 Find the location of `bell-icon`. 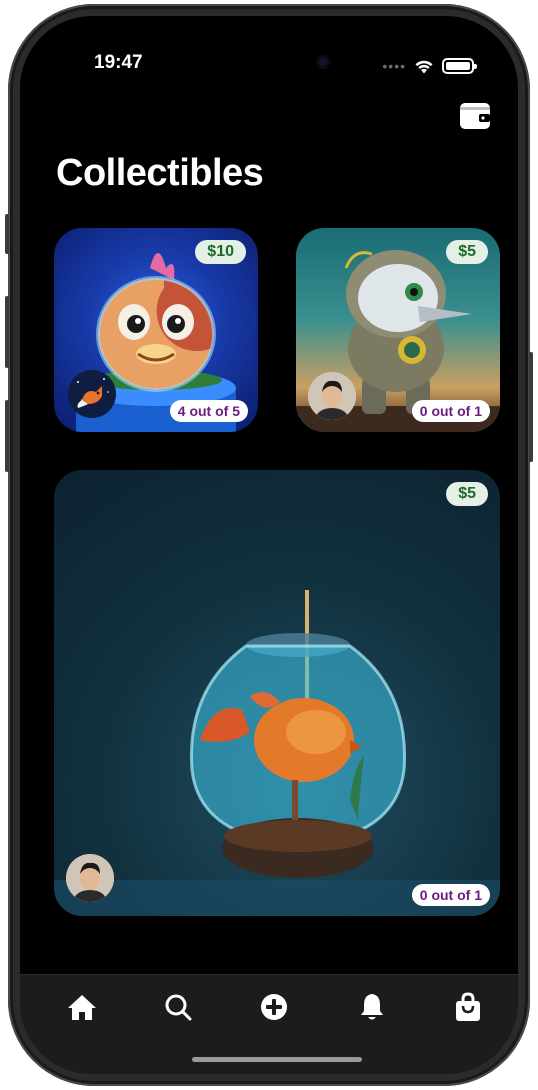

bell-icon is located at coordinates (372, 1007).